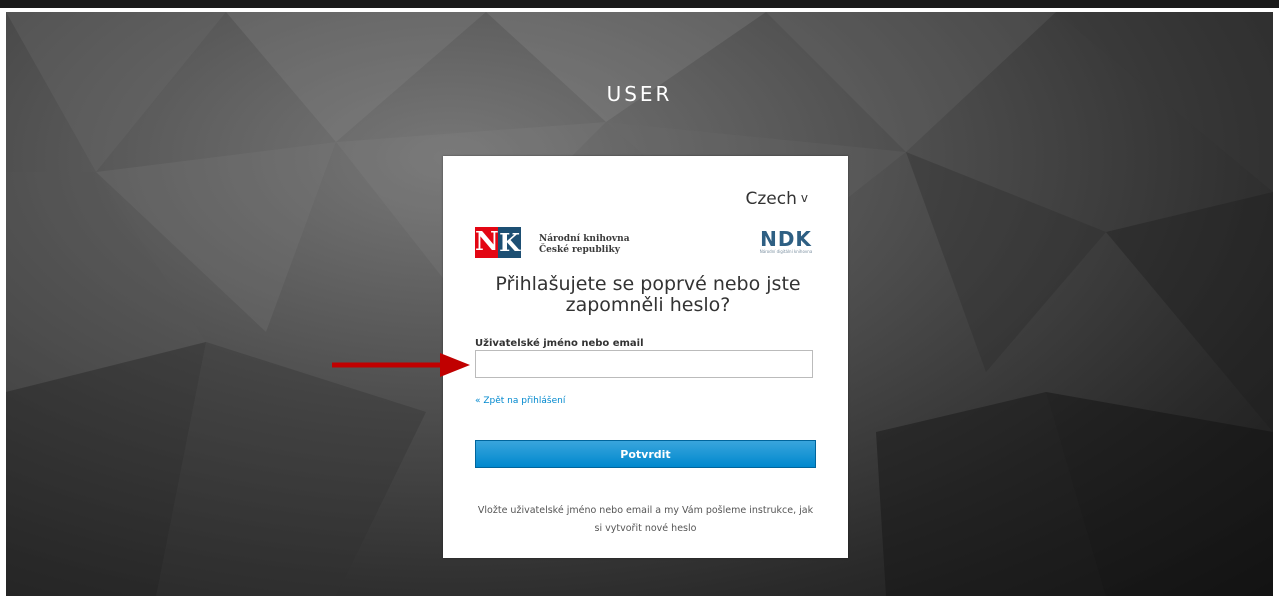  What do you see at coordinates (584, 239) in the screenshot?
I see `nk-name-line1: Národní knihovna` at bounding box center [584, 239].